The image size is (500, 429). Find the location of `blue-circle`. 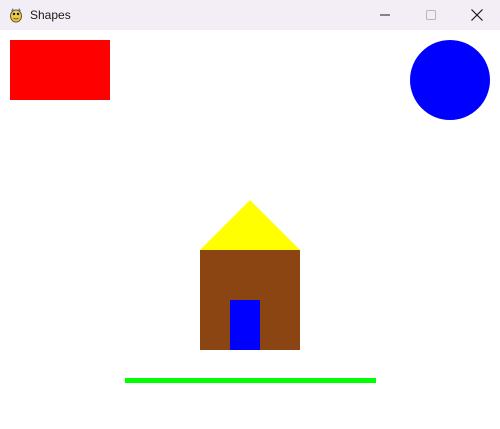

blue-circle is located at coordinates (450, 80).